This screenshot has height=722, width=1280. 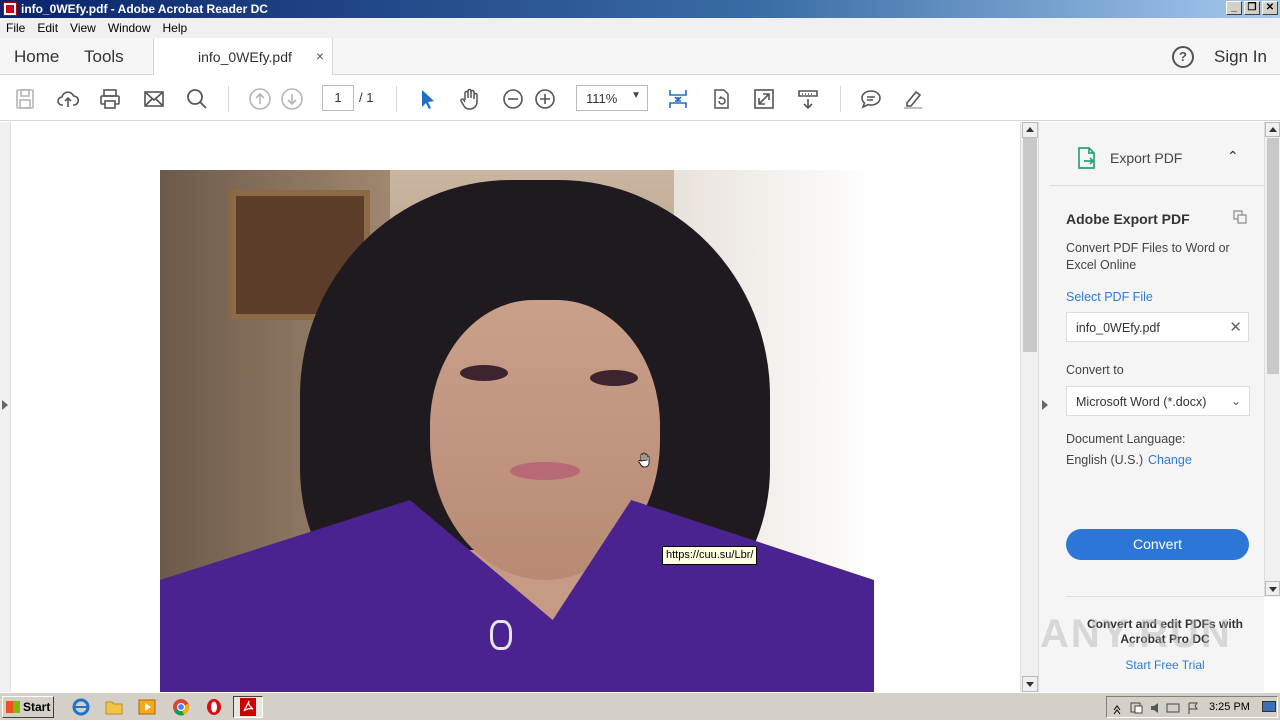 I want to click on restore-button: ❐, so click(x=1252, y=8).